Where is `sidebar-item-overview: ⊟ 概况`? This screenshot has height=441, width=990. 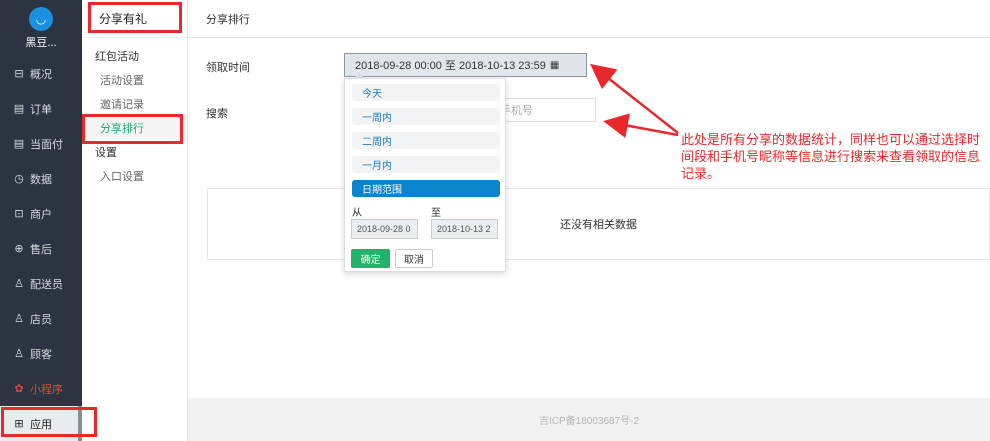 sidebar-item-overview: ⊟ 概况 is located at coordinates (41, 73).